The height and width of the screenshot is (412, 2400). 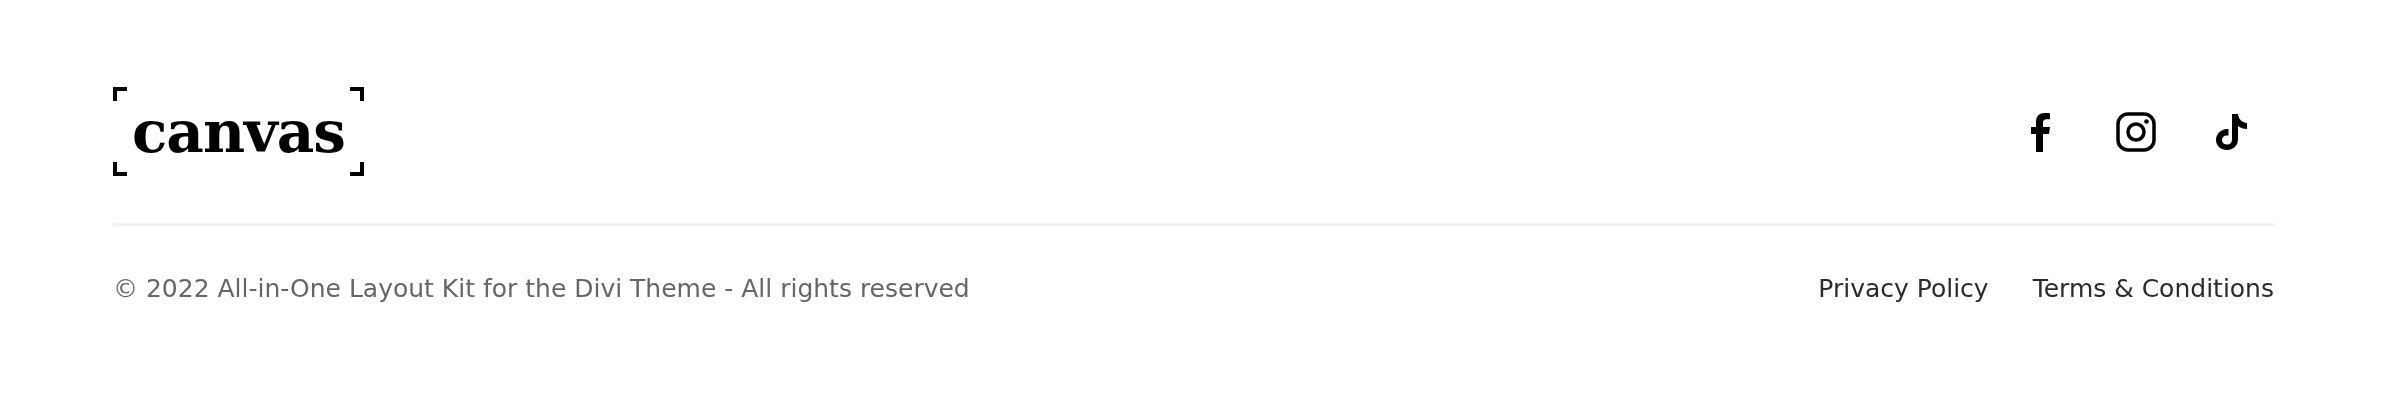 What do you see at coordinates (2136, 131) in the screenshot?
I see `instagram-icon` at bounding box center [2136, 131].